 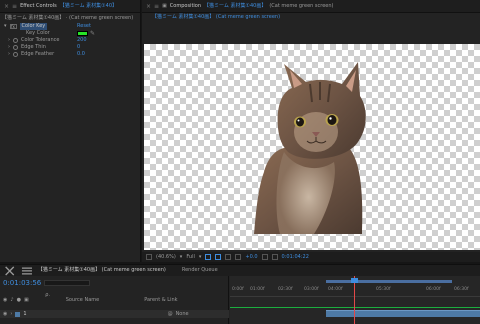 What do you see at coordinates (5, 26) in the screenshot?
I see `expand-arrow-icon: ▾` at bounding box center [5, 26].